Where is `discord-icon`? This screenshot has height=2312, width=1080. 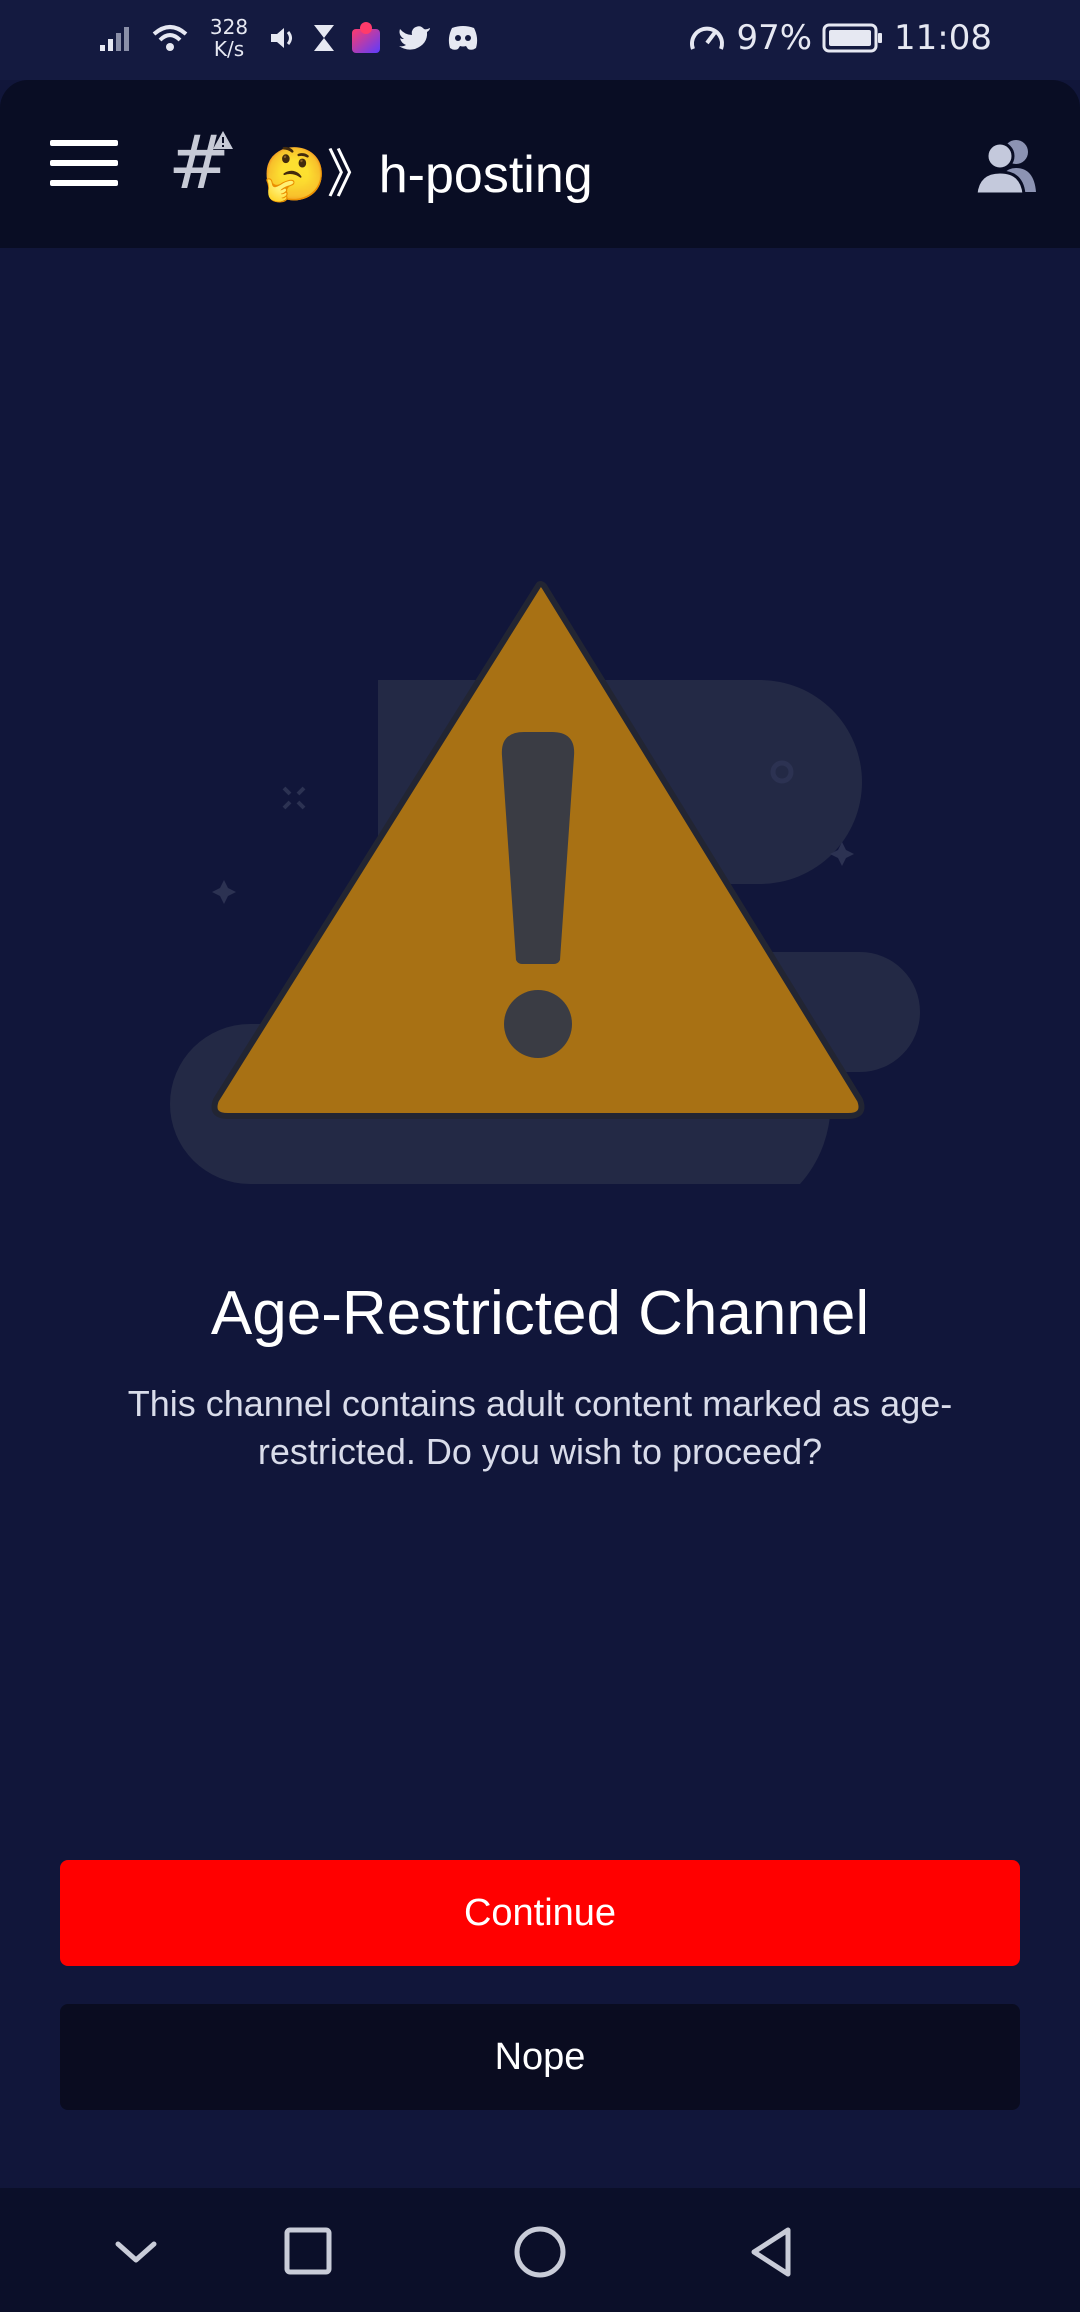
discord-icon is located at coordinates (463, 38).